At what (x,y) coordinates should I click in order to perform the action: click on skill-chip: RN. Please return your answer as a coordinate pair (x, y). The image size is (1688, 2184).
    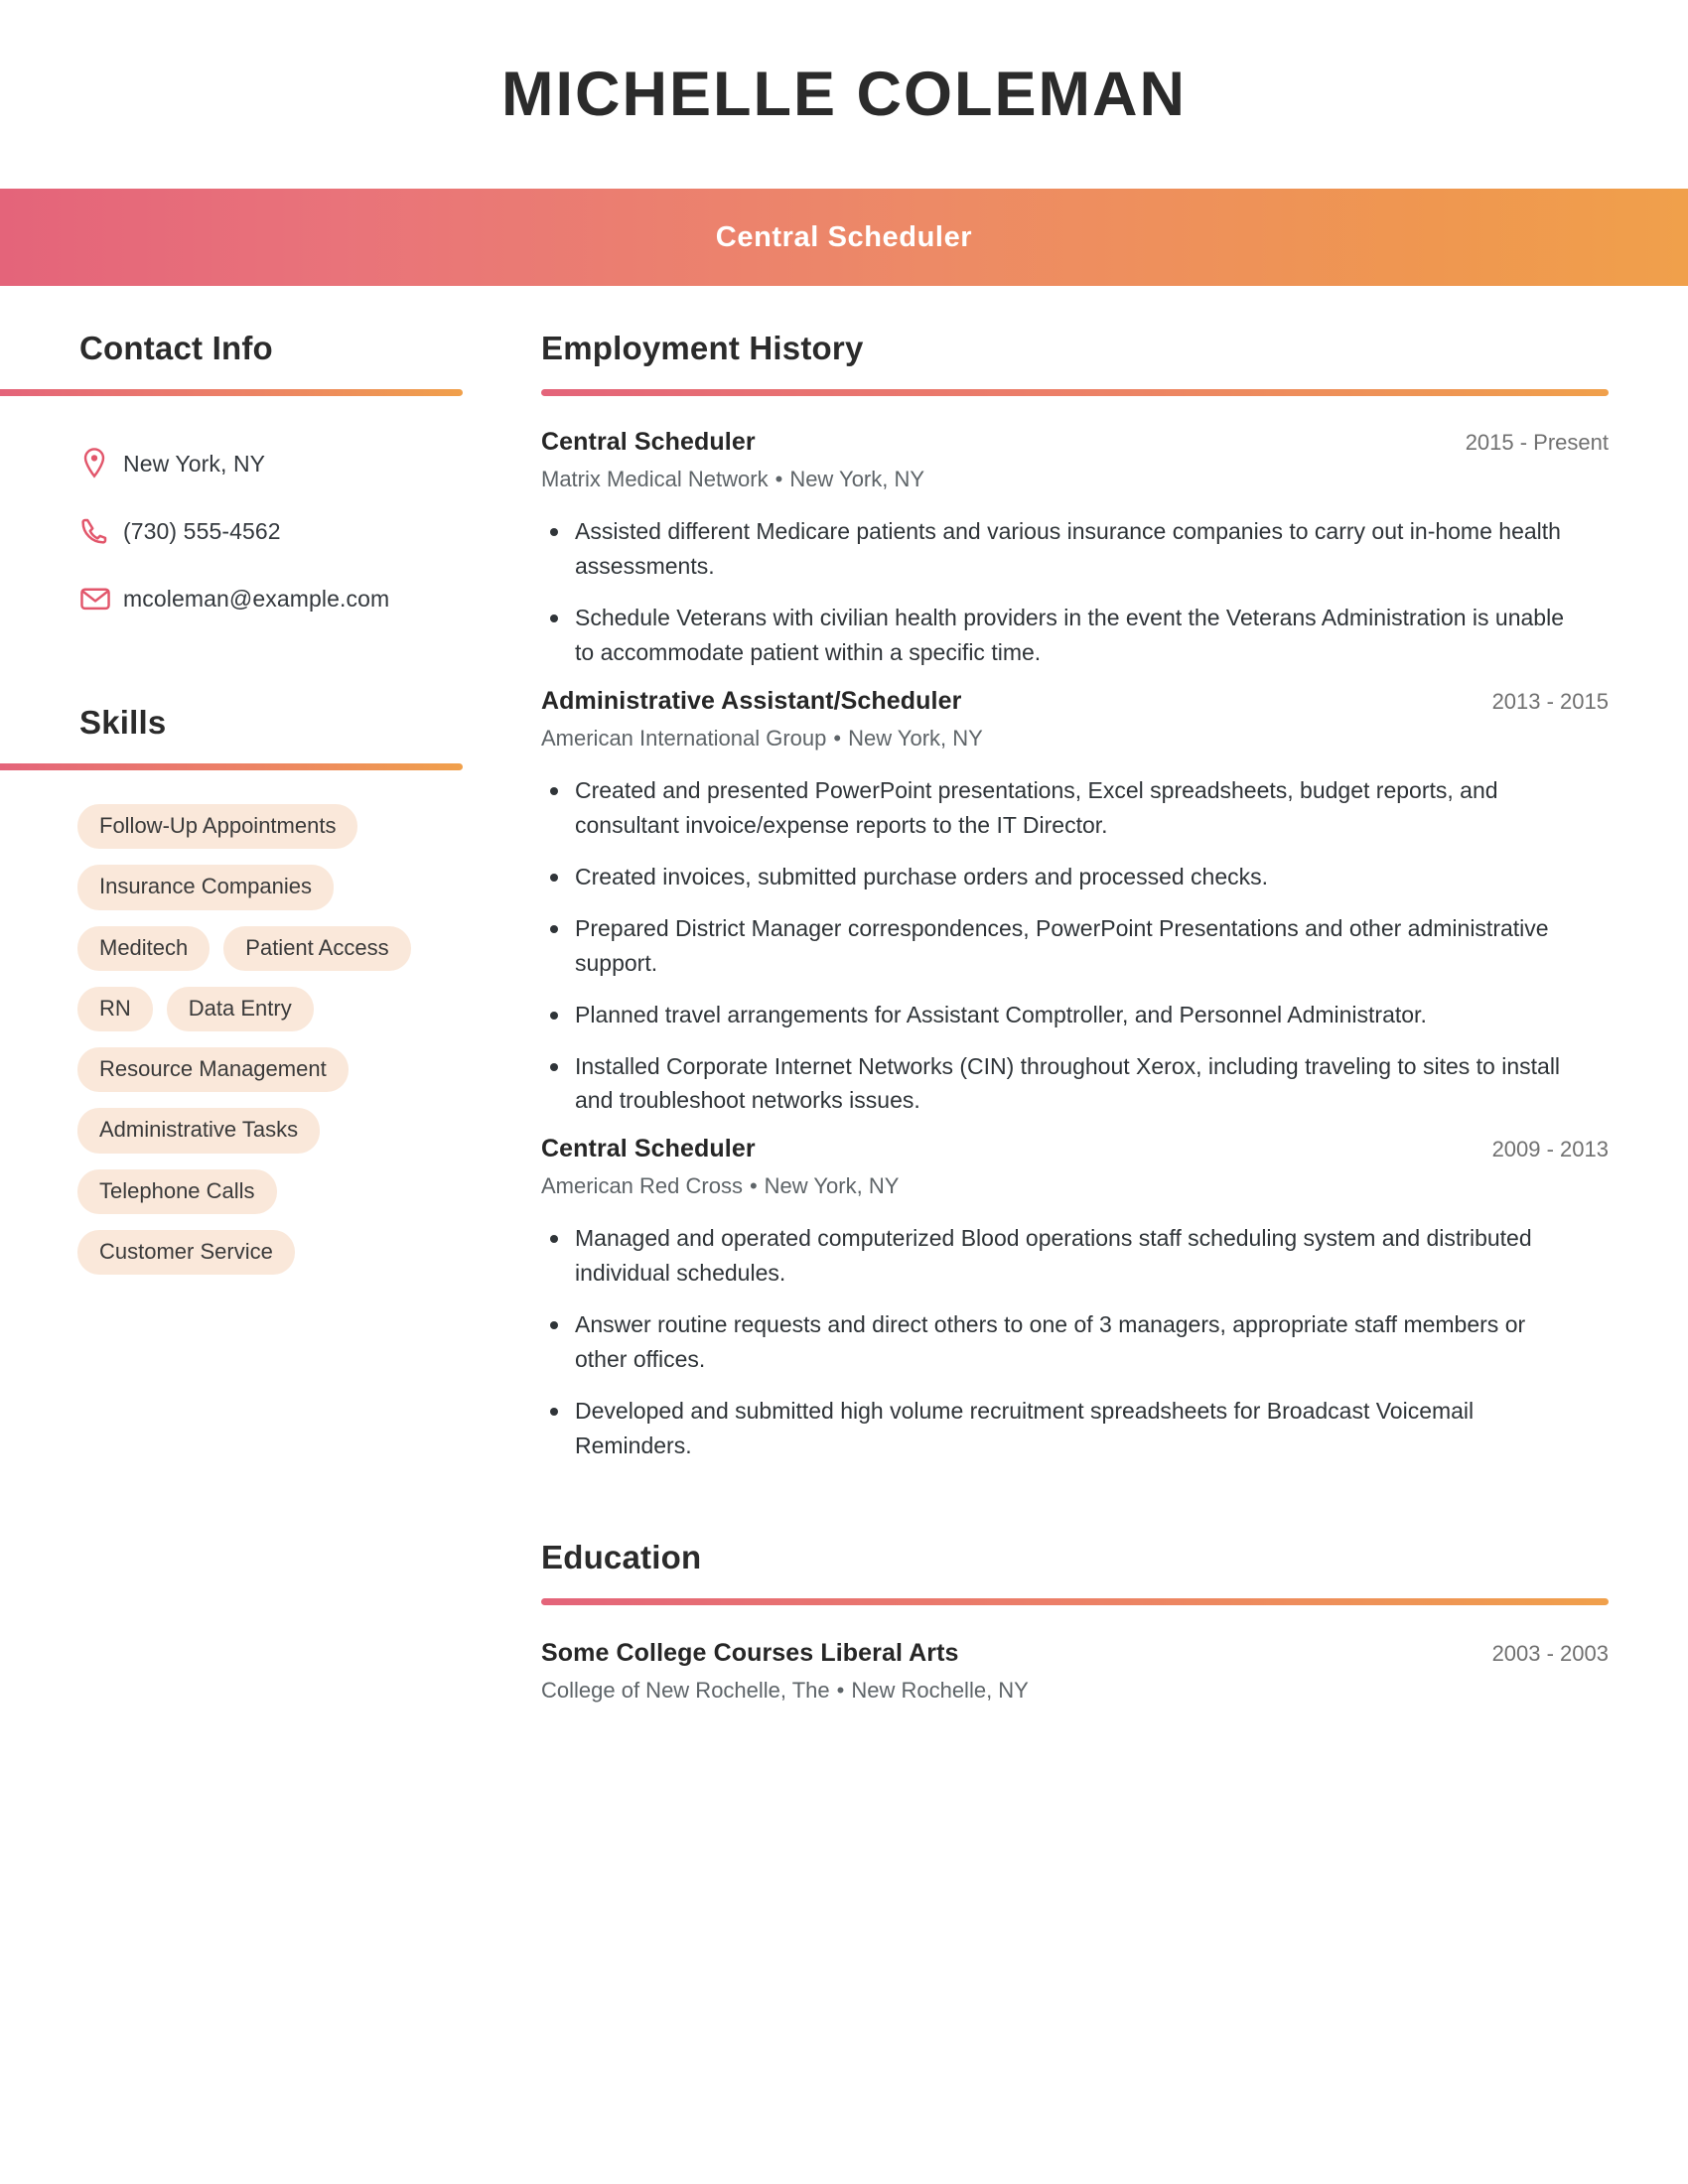
    Looking at the image, I should click on (115, 1009).